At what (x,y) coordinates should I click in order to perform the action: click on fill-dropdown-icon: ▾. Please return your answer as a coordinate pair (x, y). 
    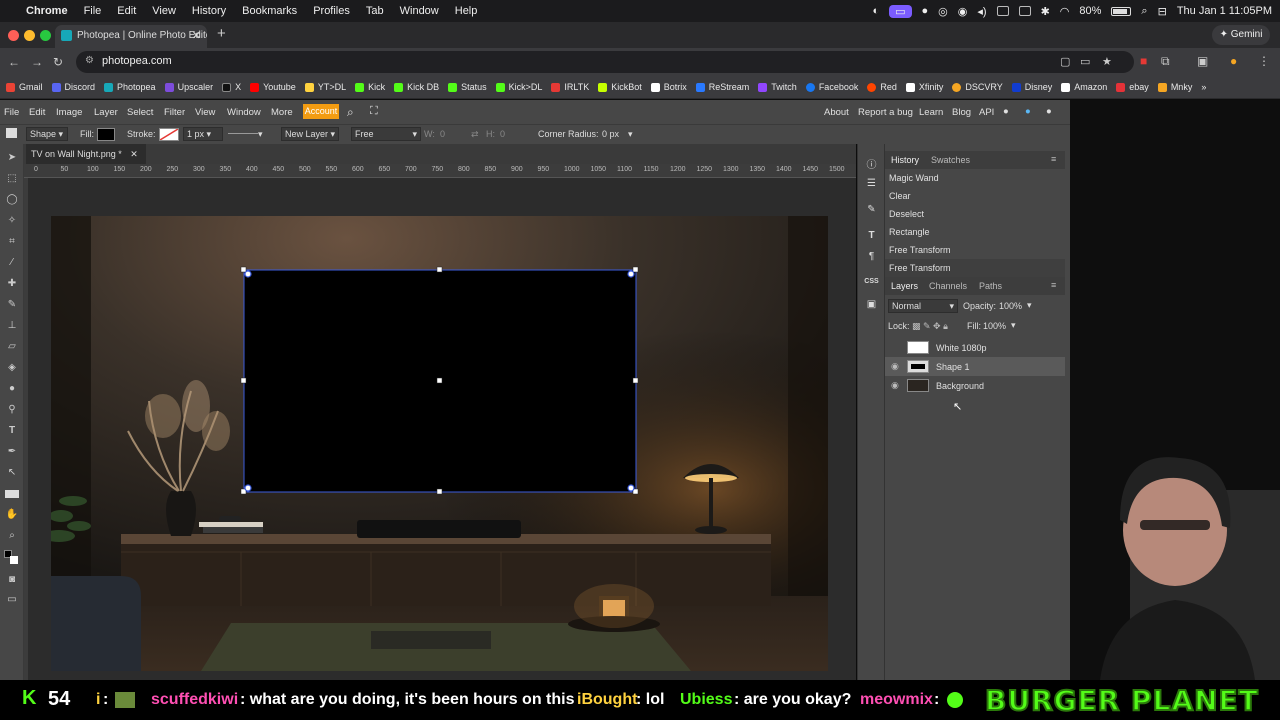
    Looking at the image, I should click on (1013, 325).